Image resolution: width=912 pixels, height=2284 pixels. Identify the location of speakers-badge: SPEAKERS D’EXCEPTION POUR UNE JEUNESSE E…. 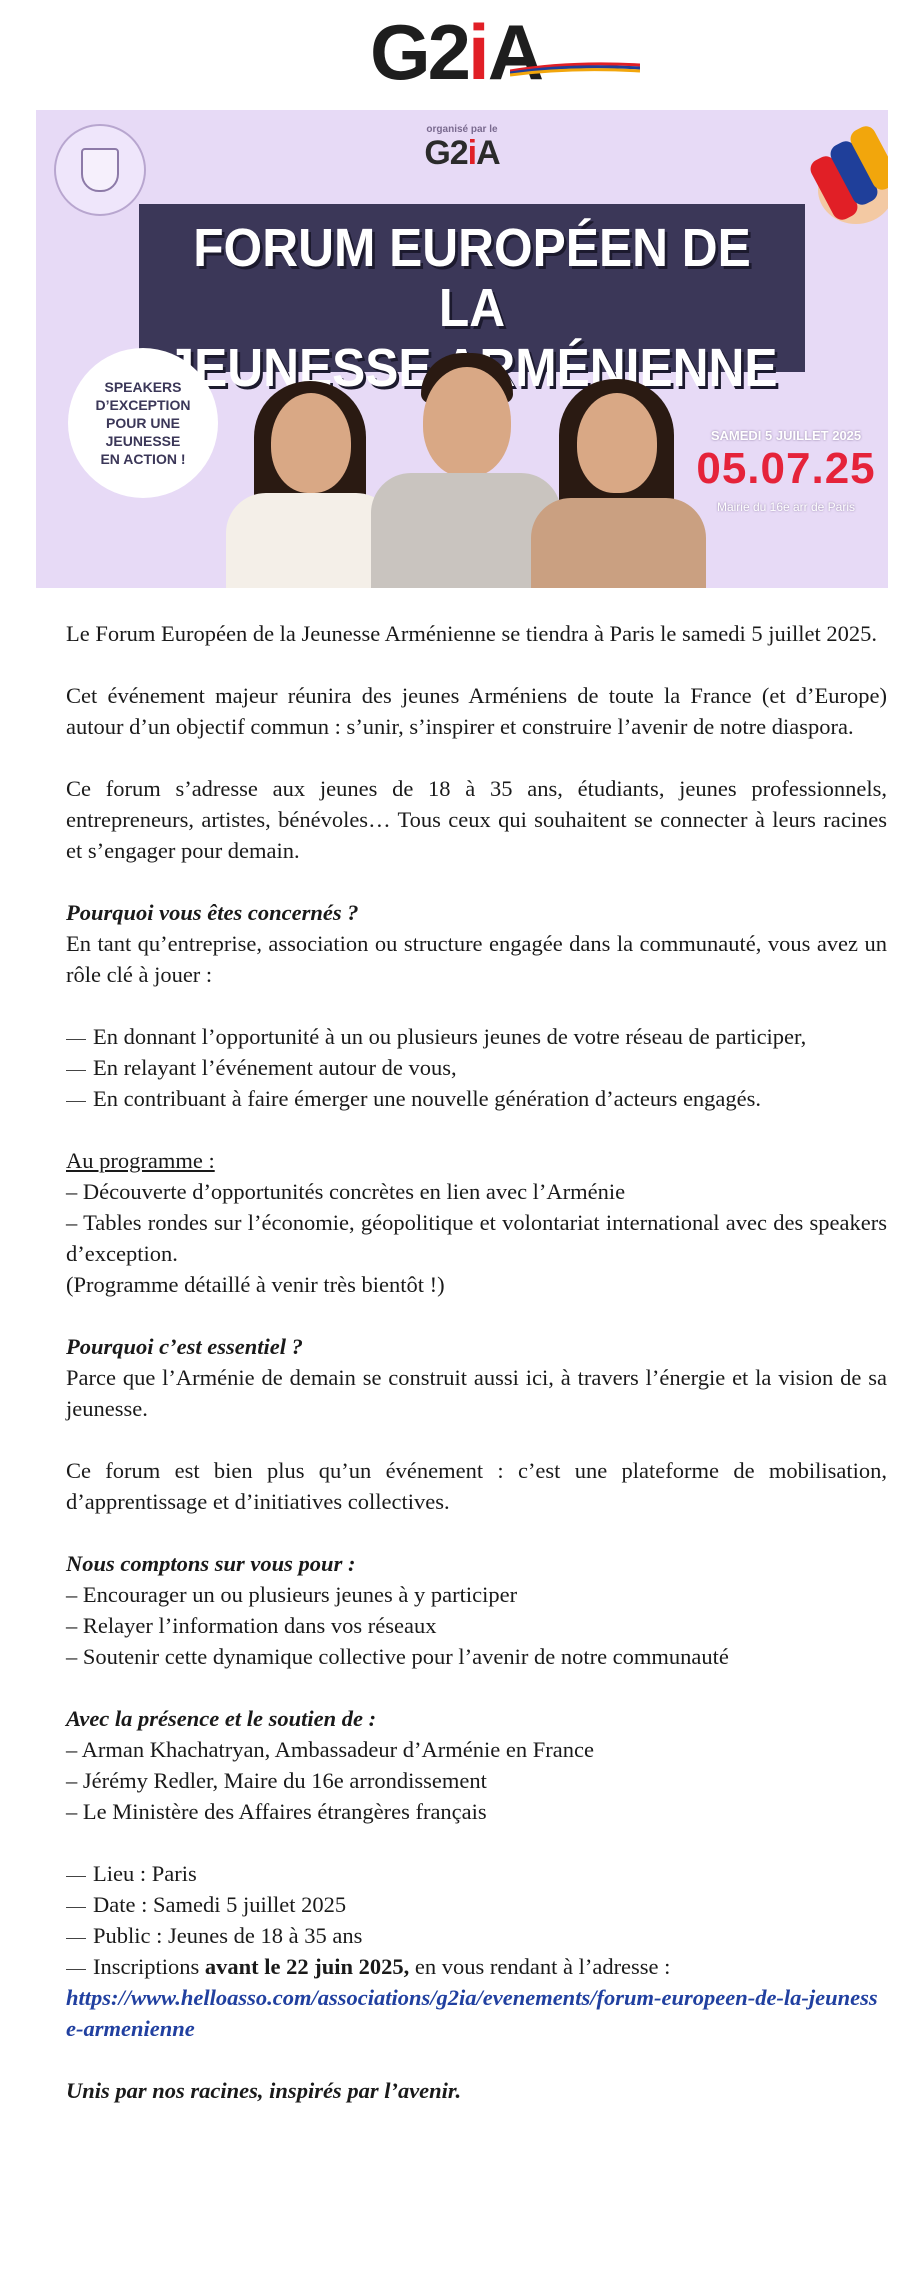
(143, 423).